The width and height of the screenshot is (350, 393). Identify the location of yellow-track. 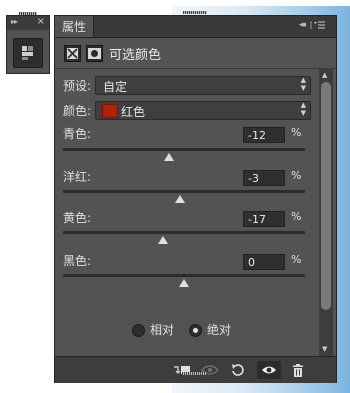
(184, 232).